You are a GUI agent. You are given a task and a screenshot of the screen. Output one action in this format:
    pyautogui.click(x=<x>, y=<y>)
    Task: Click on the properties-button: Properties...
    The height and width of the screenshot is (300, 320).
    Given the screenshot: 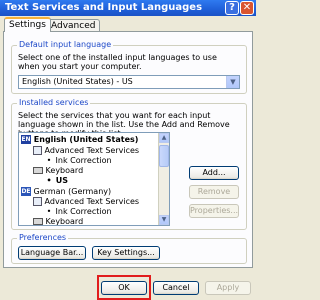 What is the action you would take?
    pyautogui.click(x=214, y=211)
    